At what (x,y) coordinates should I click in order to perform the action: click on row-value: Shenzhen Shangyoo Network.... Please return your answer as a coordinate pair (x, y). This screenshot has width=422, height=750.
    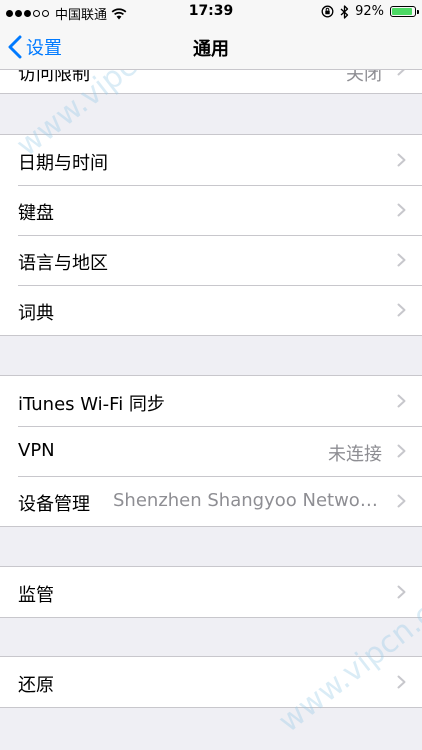
    Looking at the image, I should click on (247, 500).